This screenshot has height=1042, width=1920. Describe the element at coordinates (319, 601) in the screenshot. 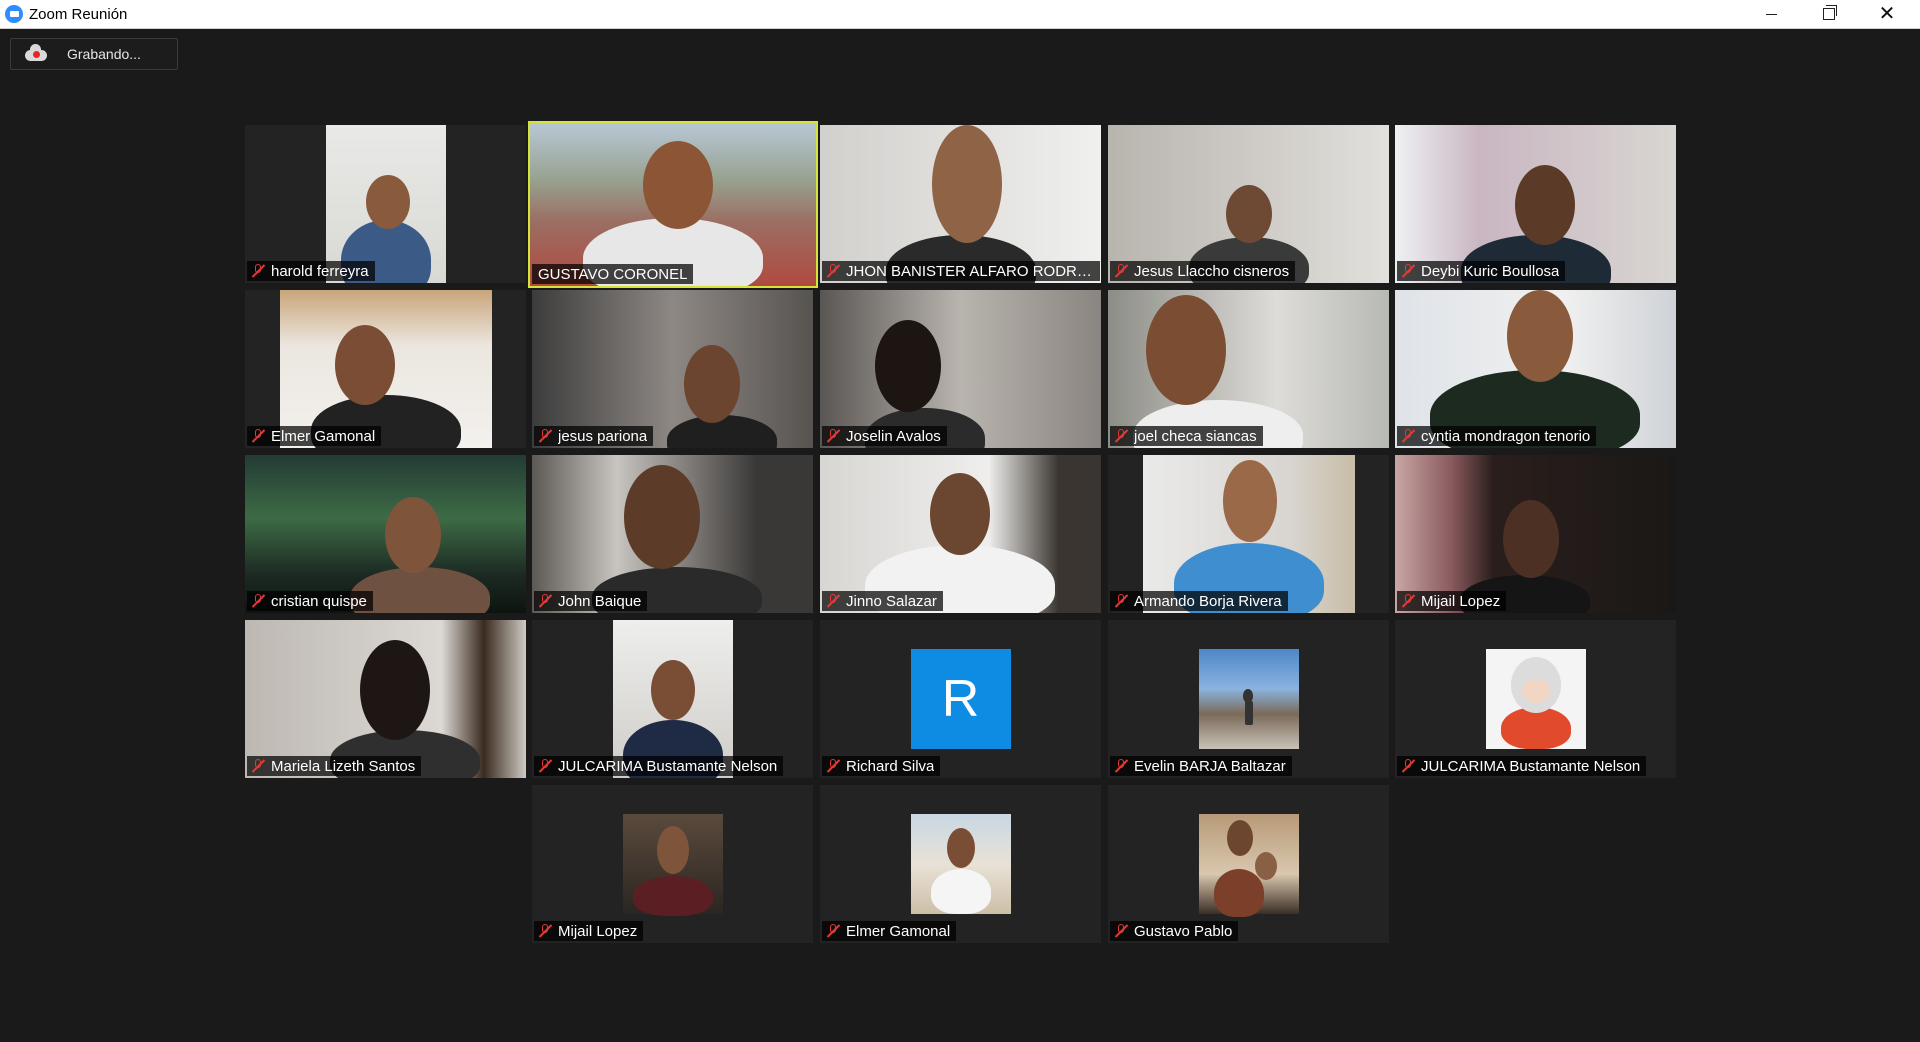

I see `participant-name: cristian quispe` at that location.